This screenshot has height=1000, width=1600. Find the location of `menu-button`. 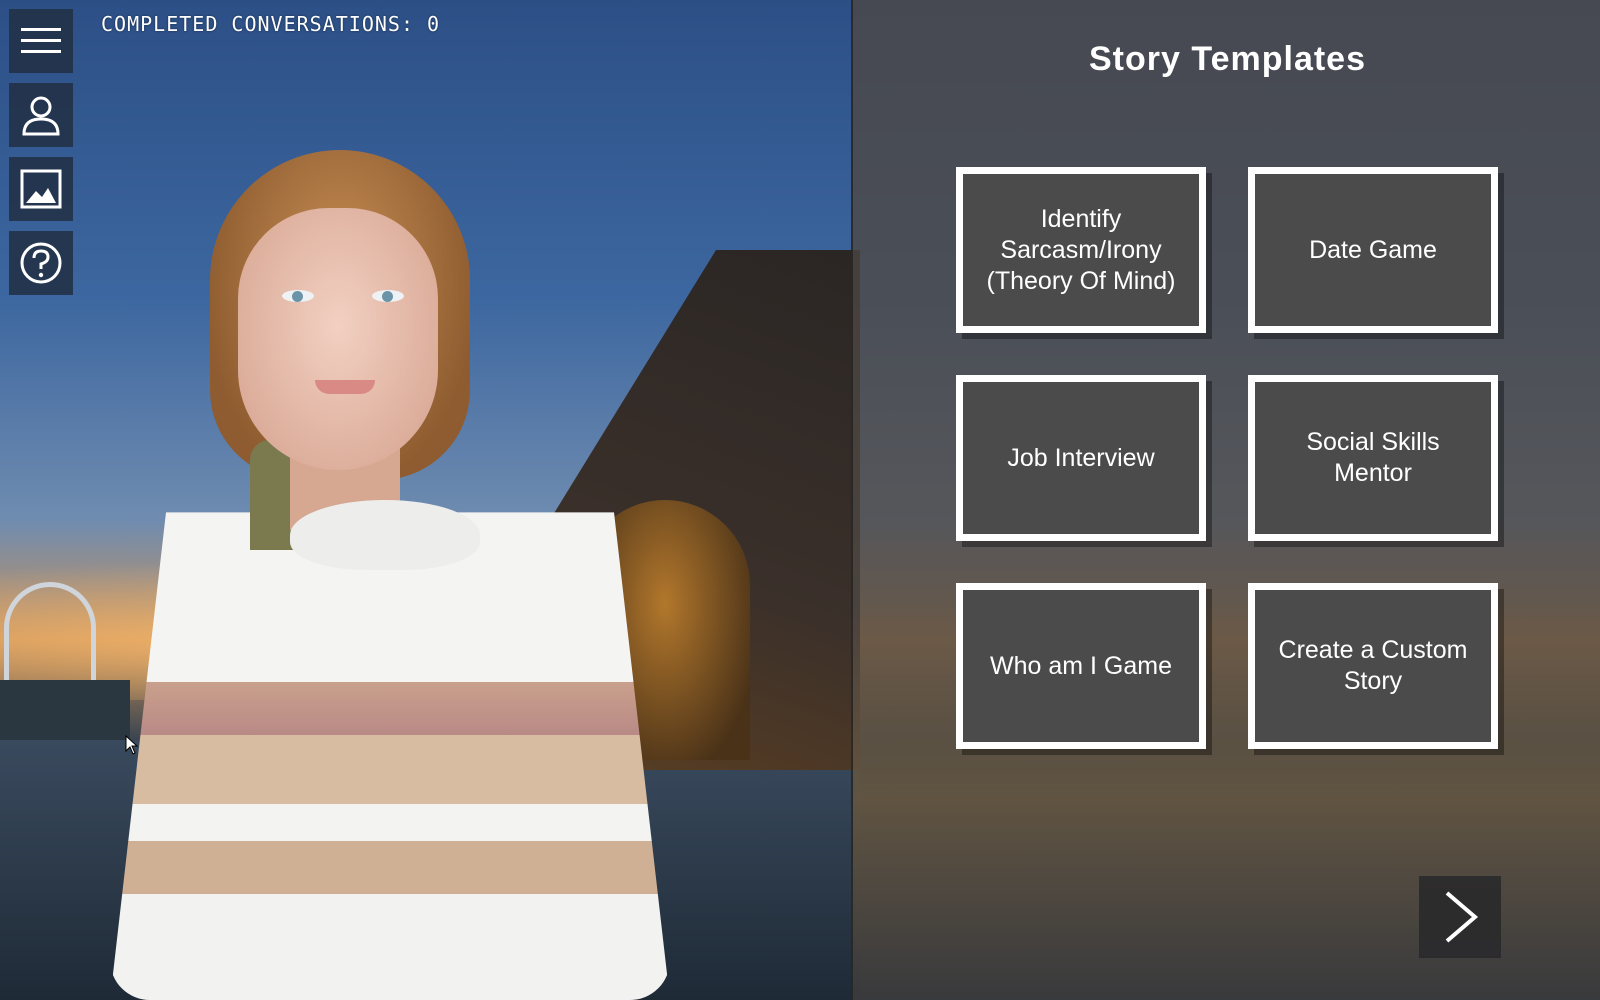

menu-button is located at coordinates (41, 41).